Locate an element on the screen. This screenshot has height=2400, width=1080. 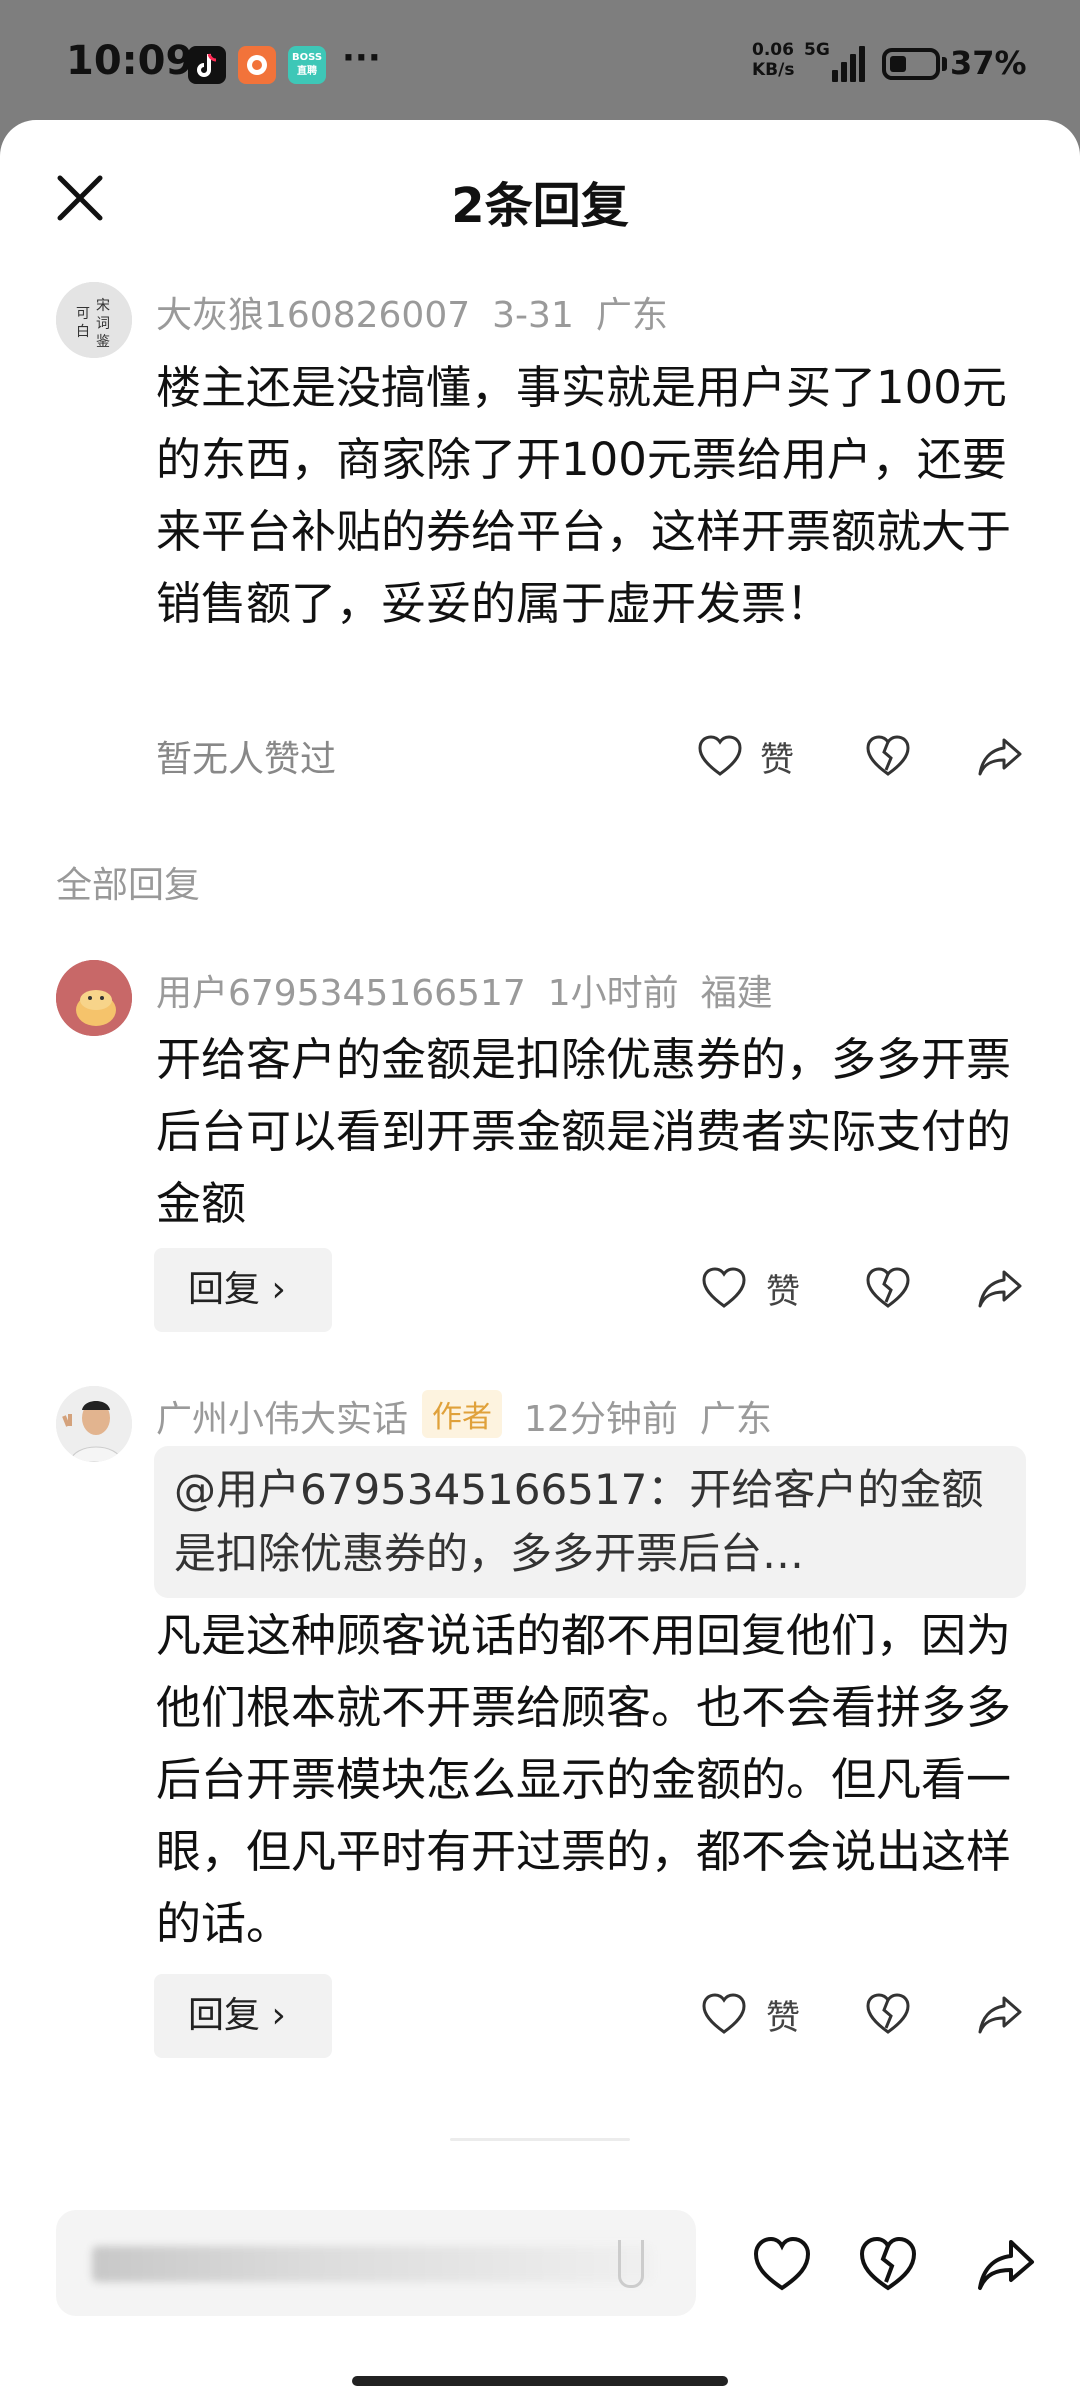
network-type: 5G is located at coordinates (817, 50).